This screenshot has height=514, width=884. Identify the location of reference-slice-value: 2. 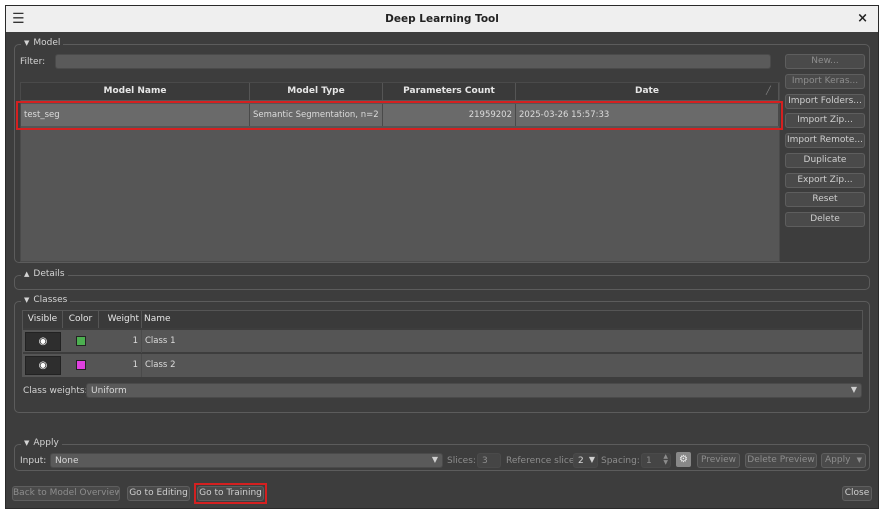
(581, 461).